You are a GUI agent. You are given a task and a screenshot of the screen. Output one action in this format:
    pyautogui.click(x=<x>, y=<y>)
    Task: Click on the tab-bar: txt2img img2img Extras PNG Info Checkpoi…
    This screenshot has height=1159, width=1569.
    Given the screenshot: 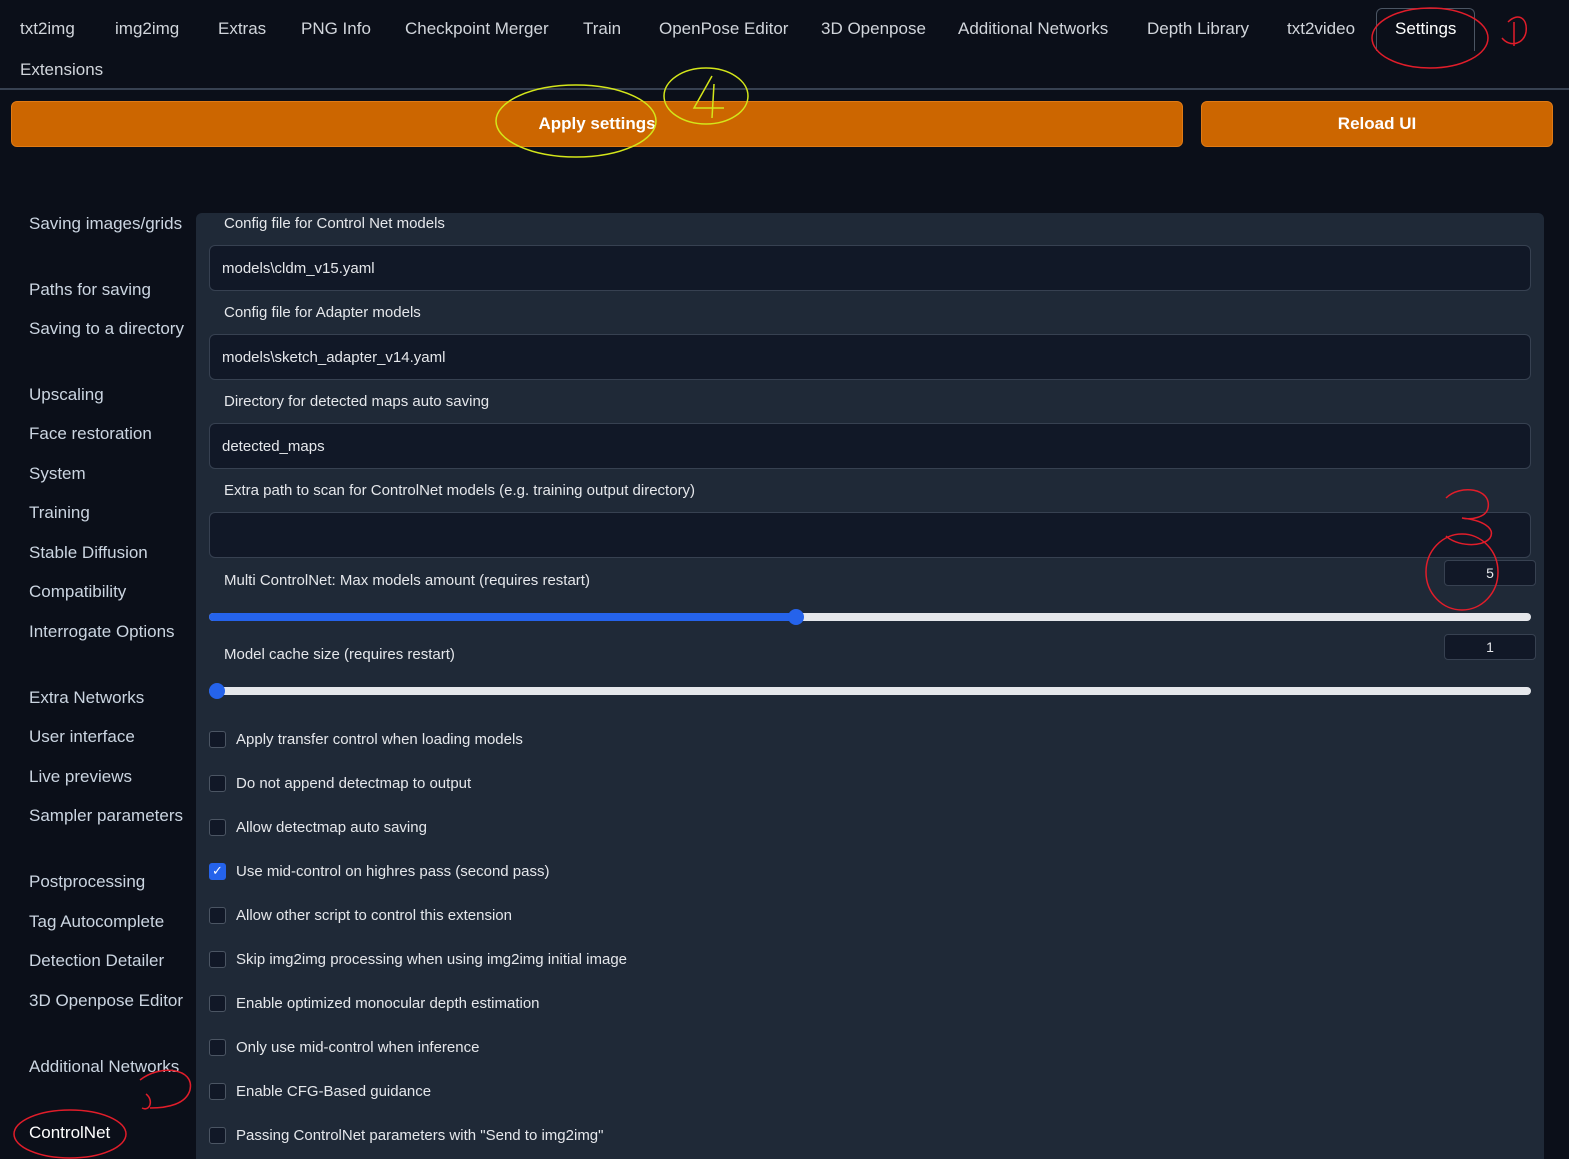 What is the action you would take?
    pyautogui.click(x=784, y=45)
    